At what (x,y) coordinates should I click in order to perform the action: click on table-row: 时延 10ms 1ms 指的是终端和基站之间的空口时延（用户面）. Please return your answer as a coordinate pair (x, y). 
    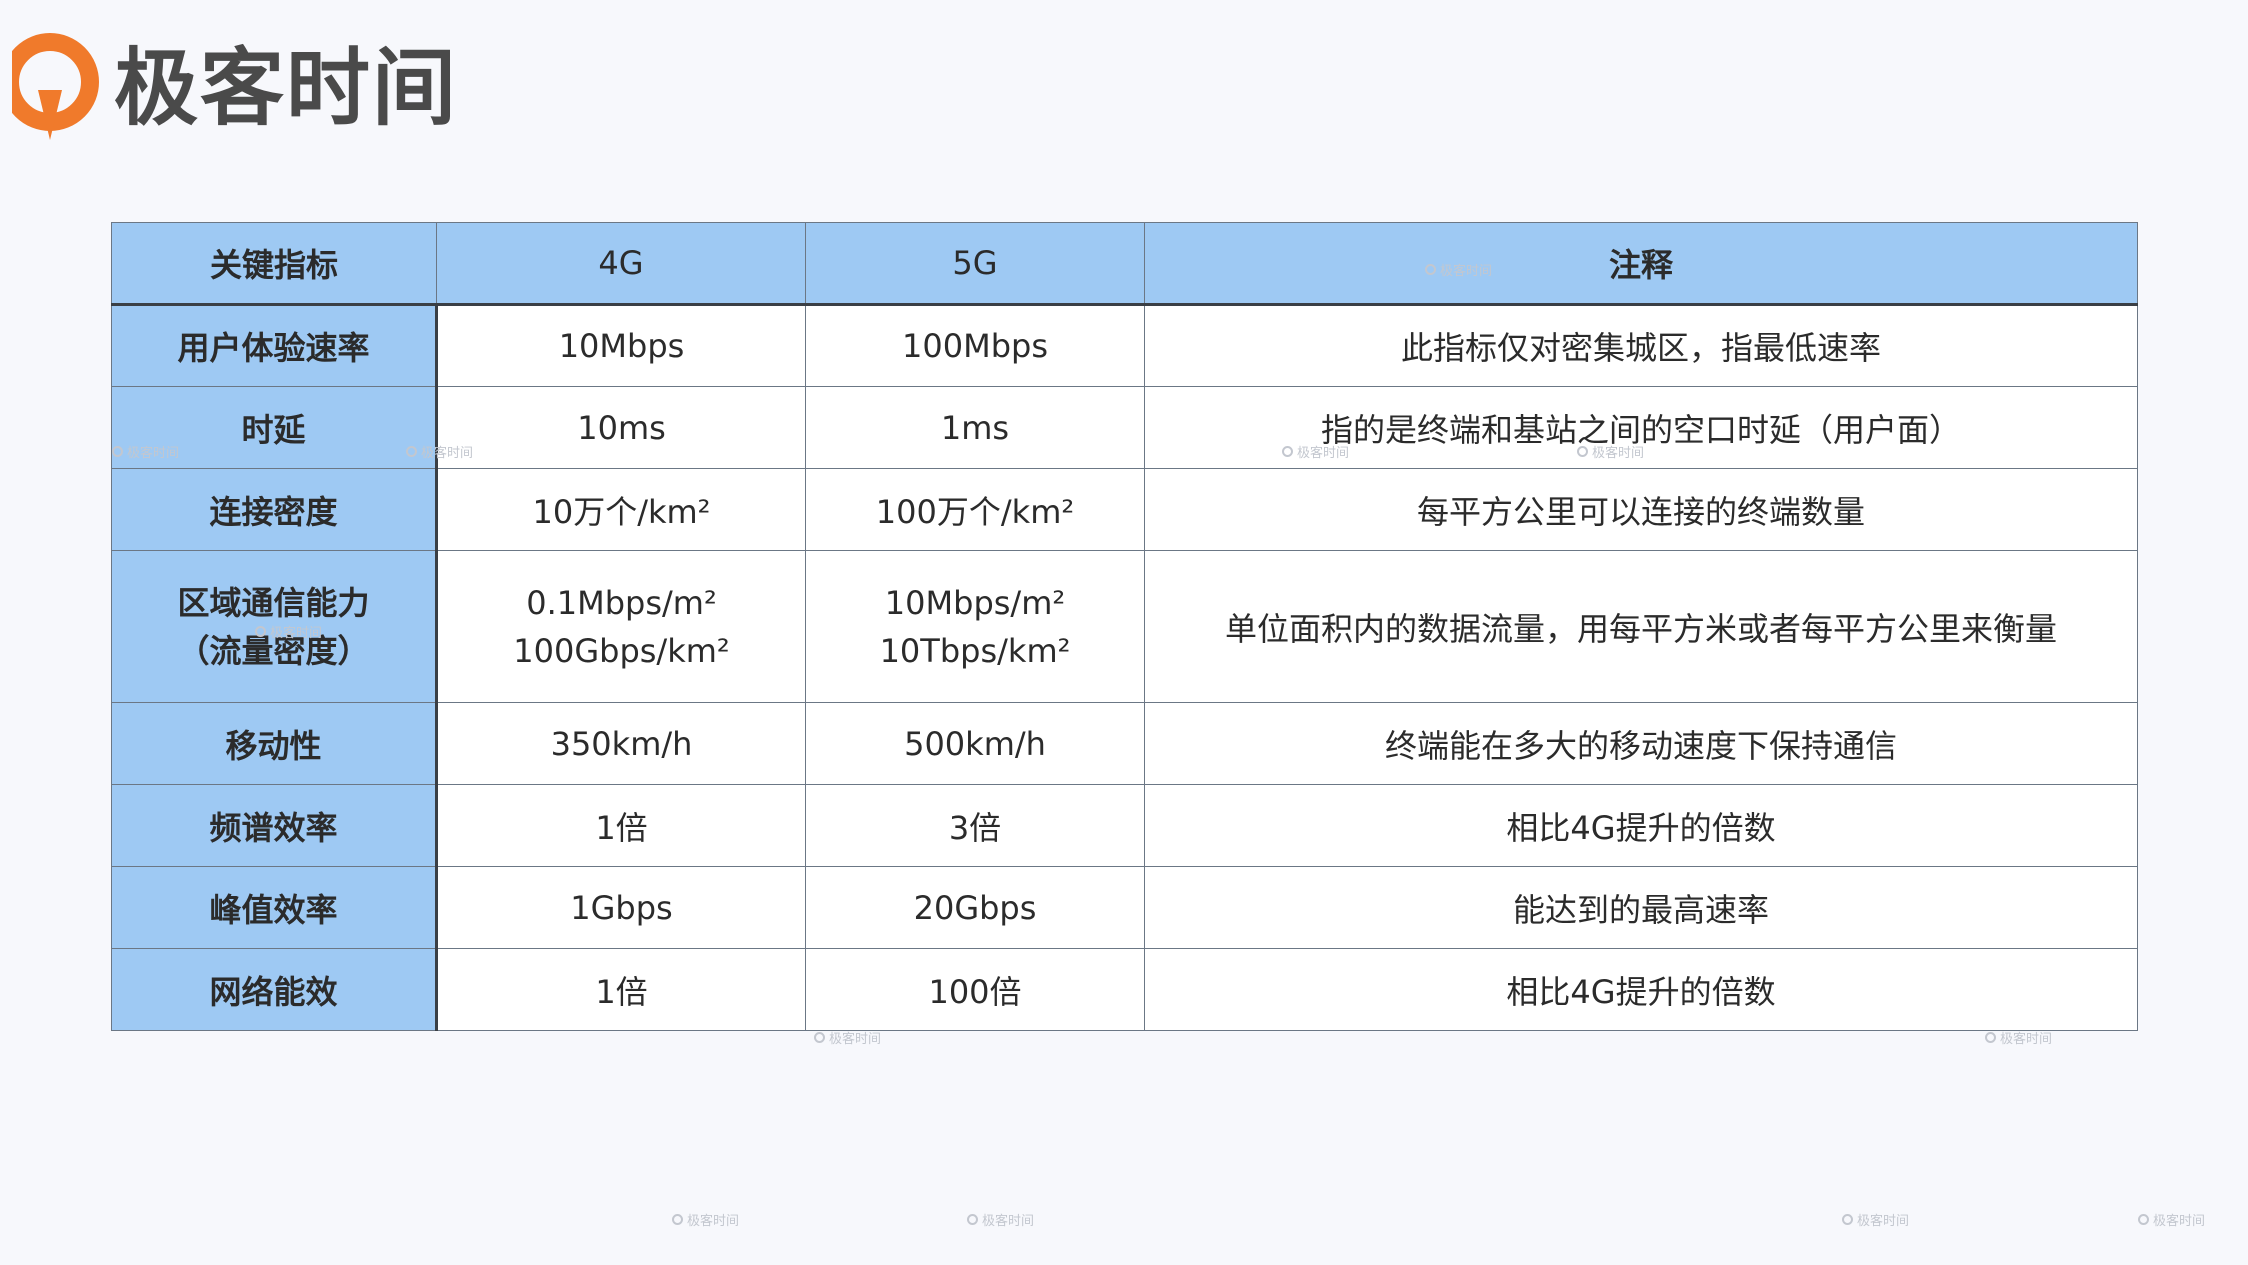
    Looking at the image, I should click on (1124, 427).